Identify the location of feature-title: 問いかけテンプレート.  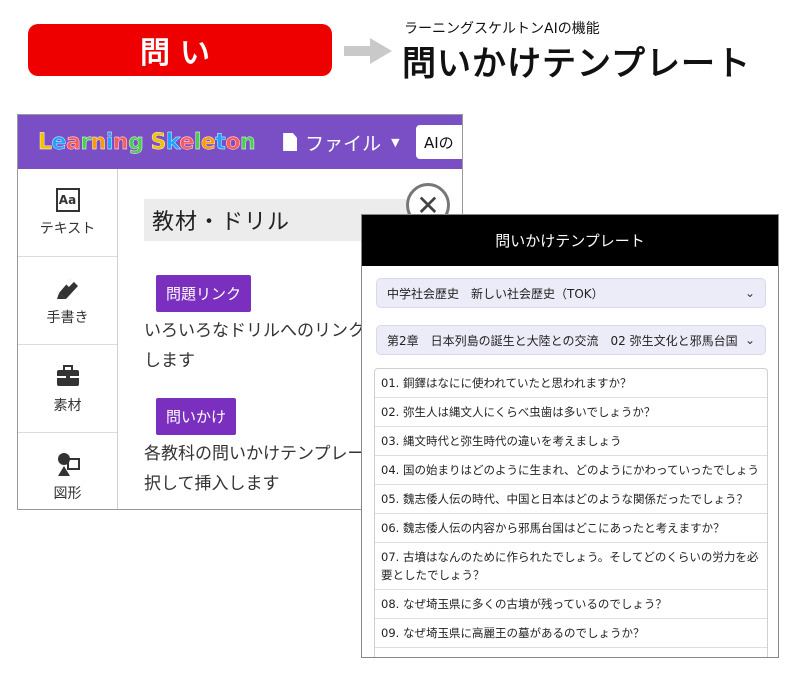
(576, 64).